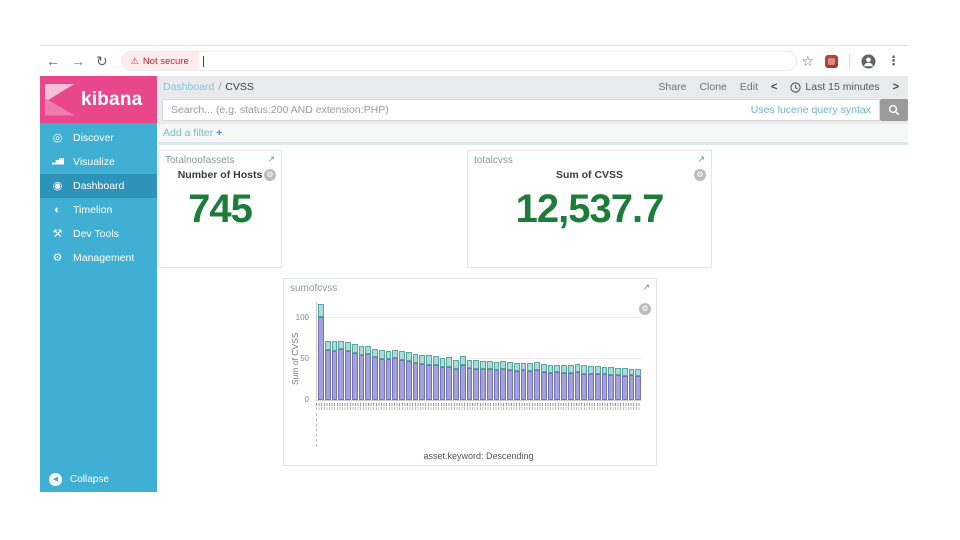 The image size is (960, 540). I want to click on address-bar: ⚠ Not secure, so click(458, 61).